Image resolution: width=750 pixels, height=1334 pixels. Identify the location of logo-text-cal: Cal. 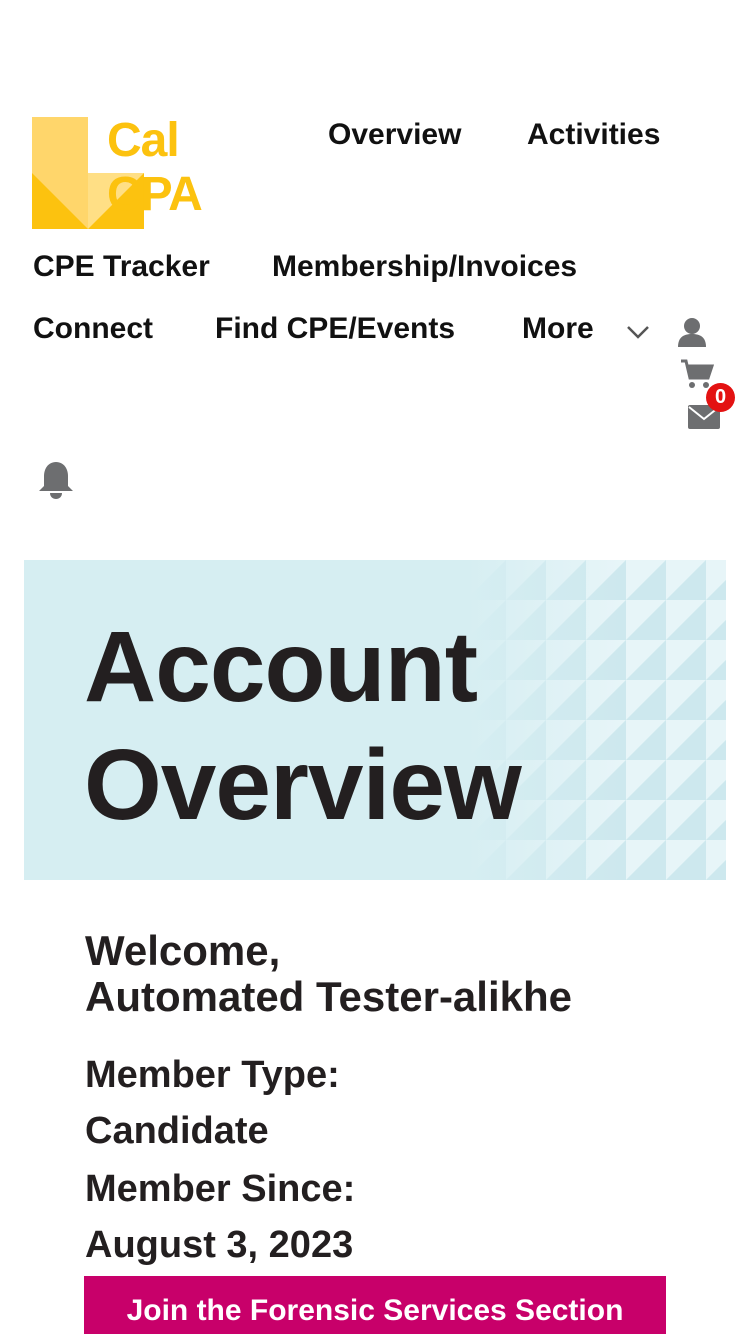
(143, 140).